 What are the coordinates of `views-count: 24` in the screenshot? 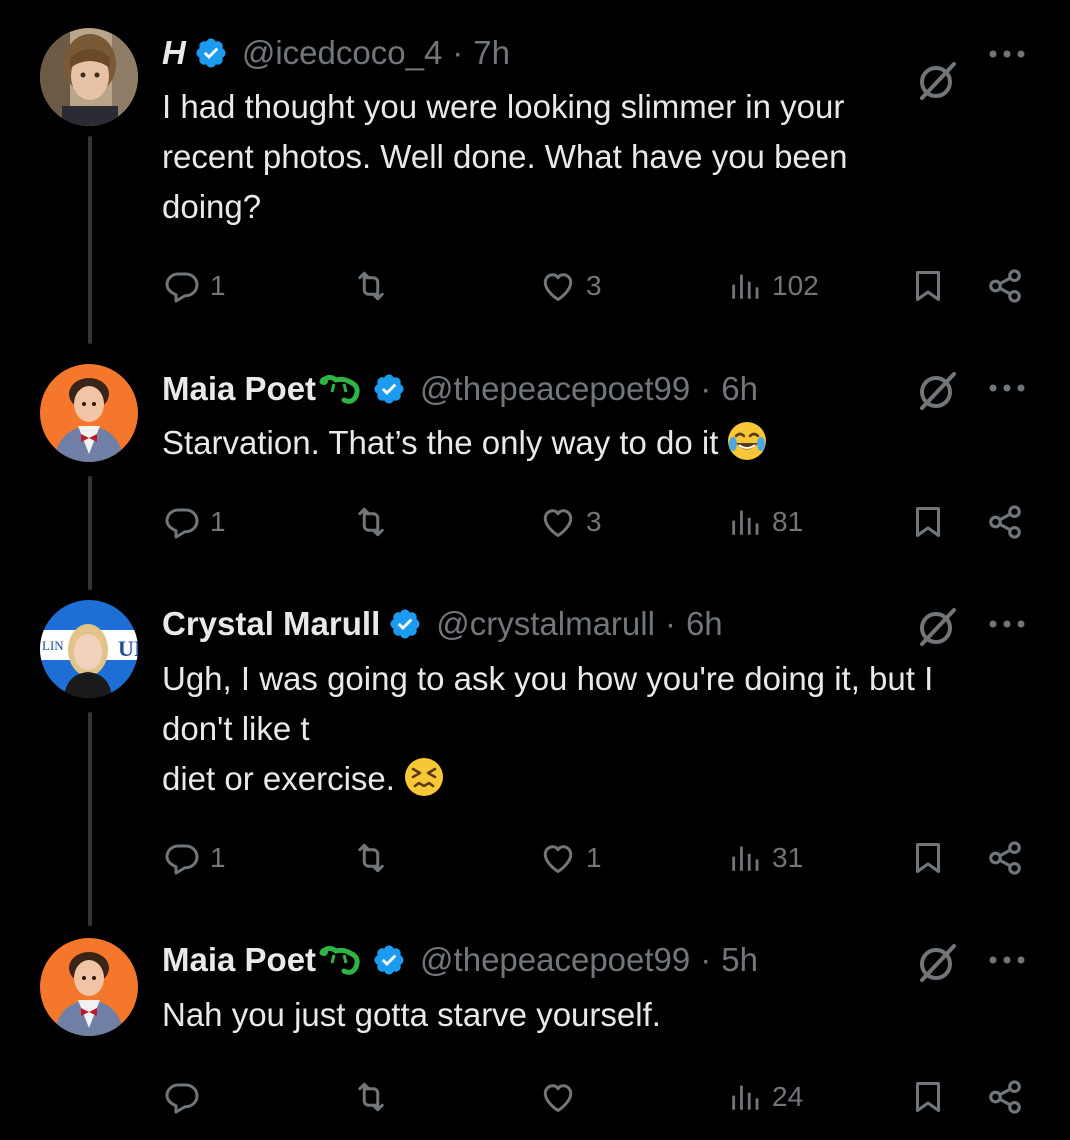 It's located at (788, 1096).